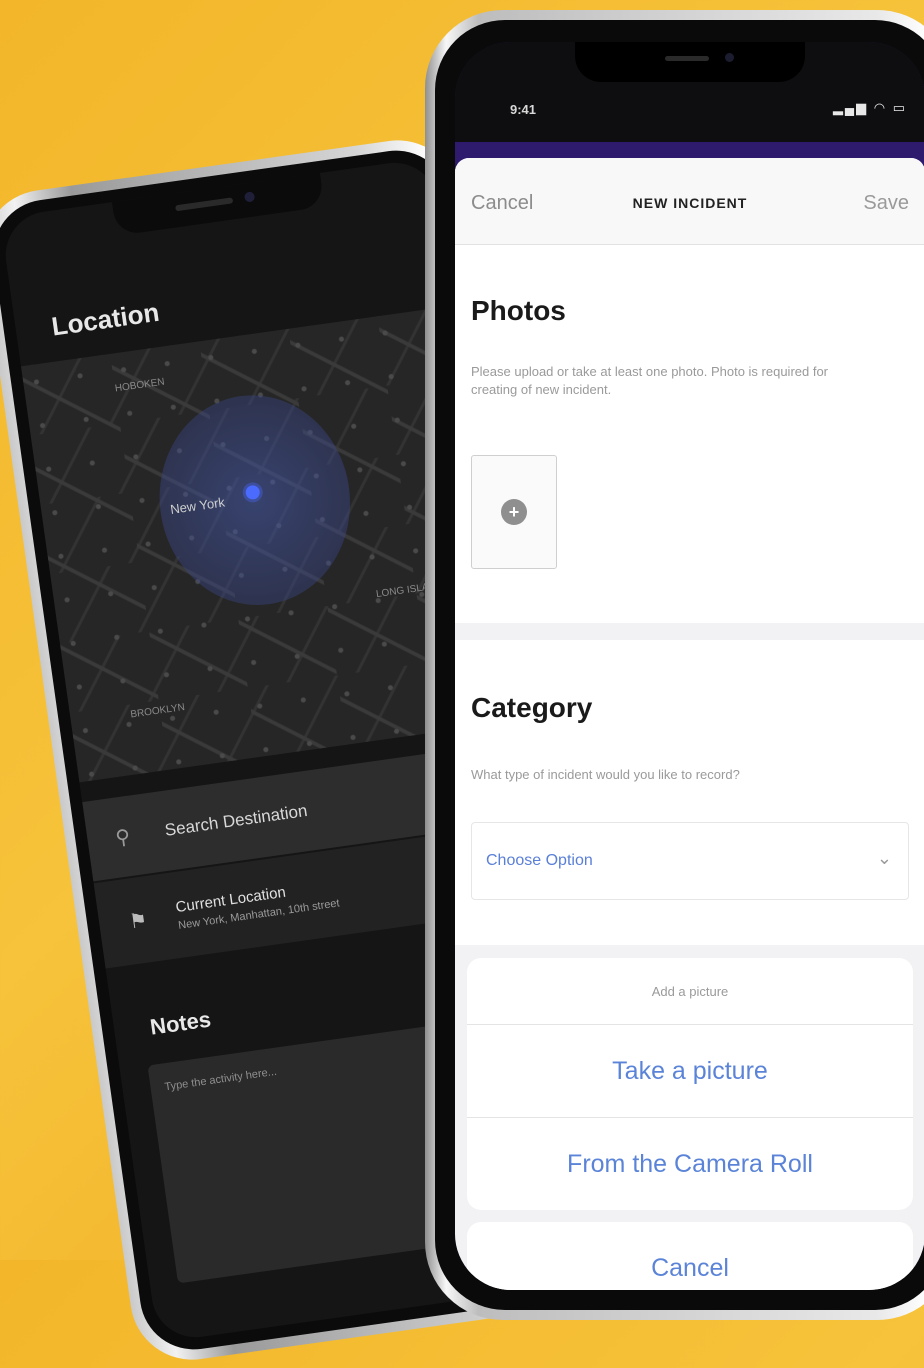  Describe the element at coordinates (105, 319) in the screenshot. I see `location-title: Location` at that location.